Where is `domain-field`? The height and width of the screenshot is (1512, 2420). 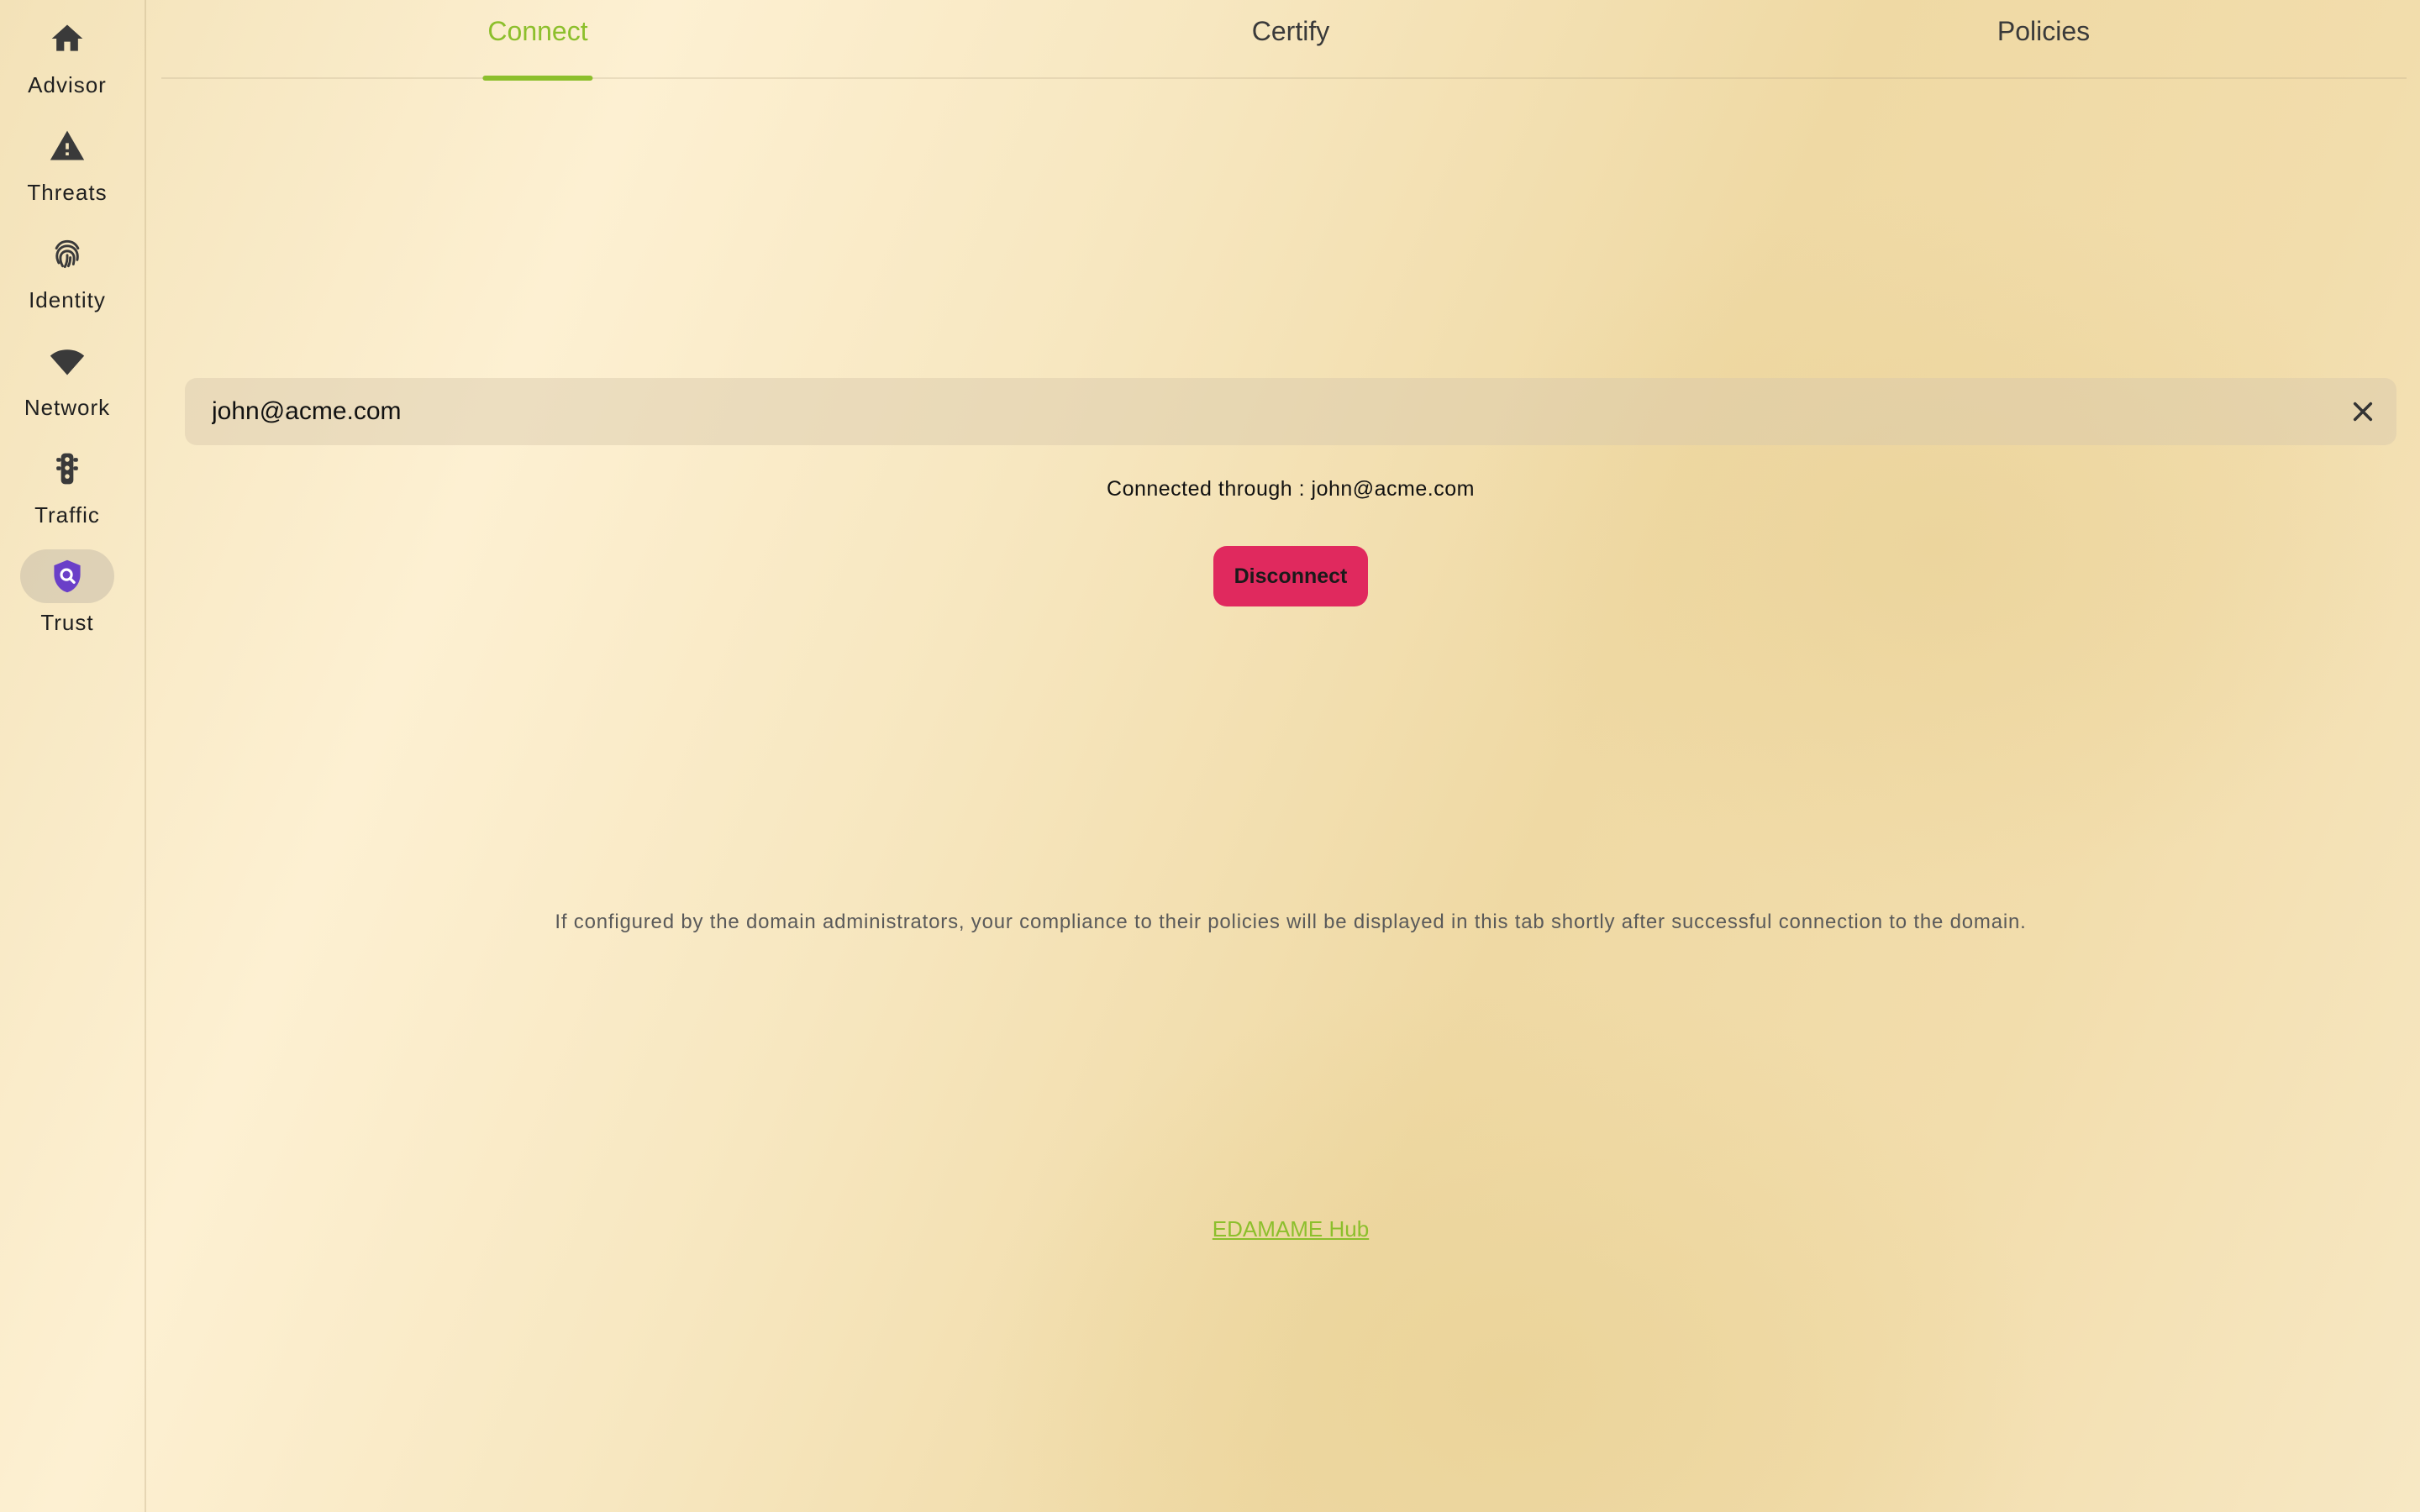
domain-field is located at coordinates (1290, 411).